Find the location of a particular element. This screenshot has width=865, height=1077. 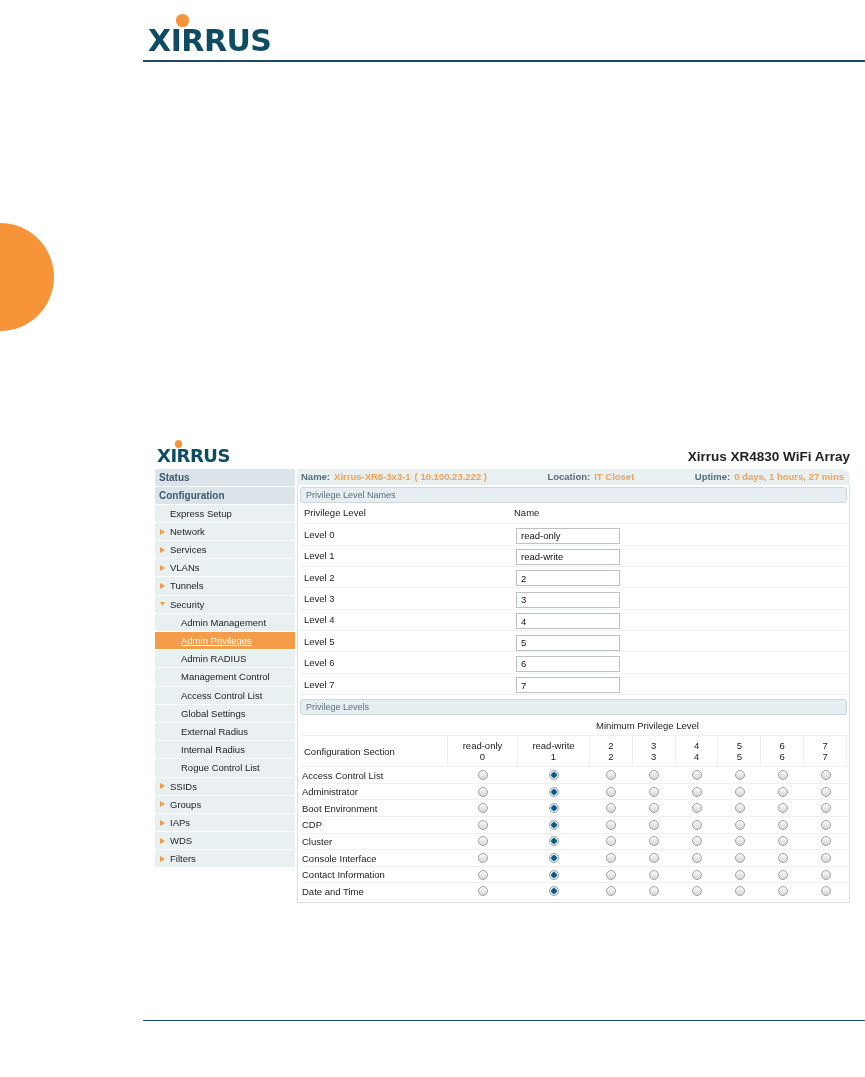

nav-item: Tunnels is located at coordinates (225, 586).